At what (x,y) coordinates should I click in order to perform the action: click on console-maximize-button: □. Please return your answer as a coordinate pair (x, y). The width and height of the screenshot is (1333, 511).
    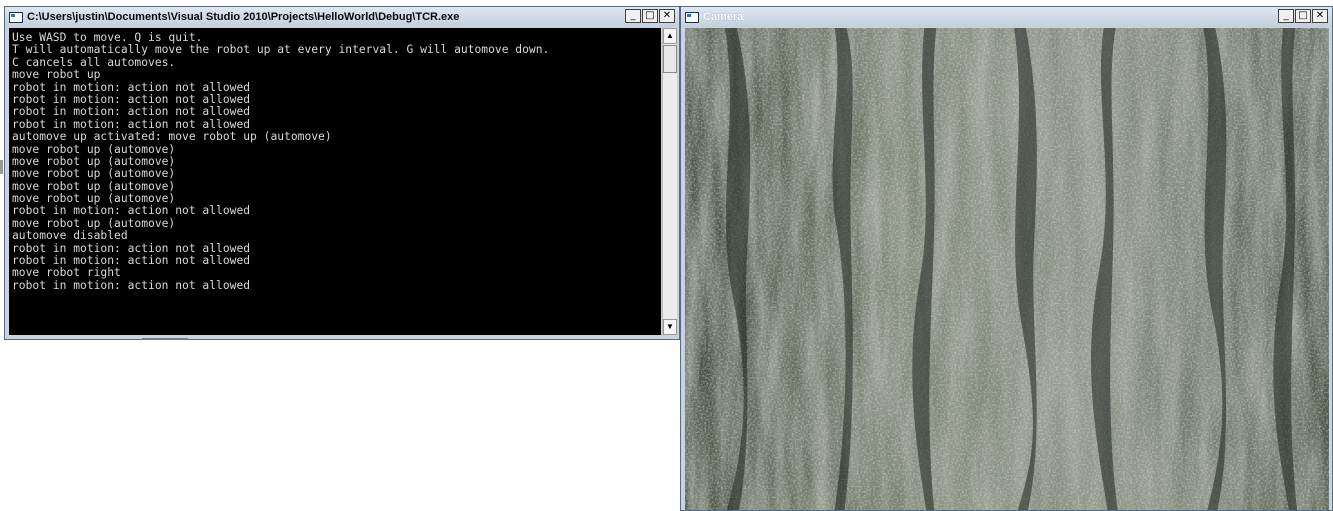
    Looking at the image, I should click on (650, 16).